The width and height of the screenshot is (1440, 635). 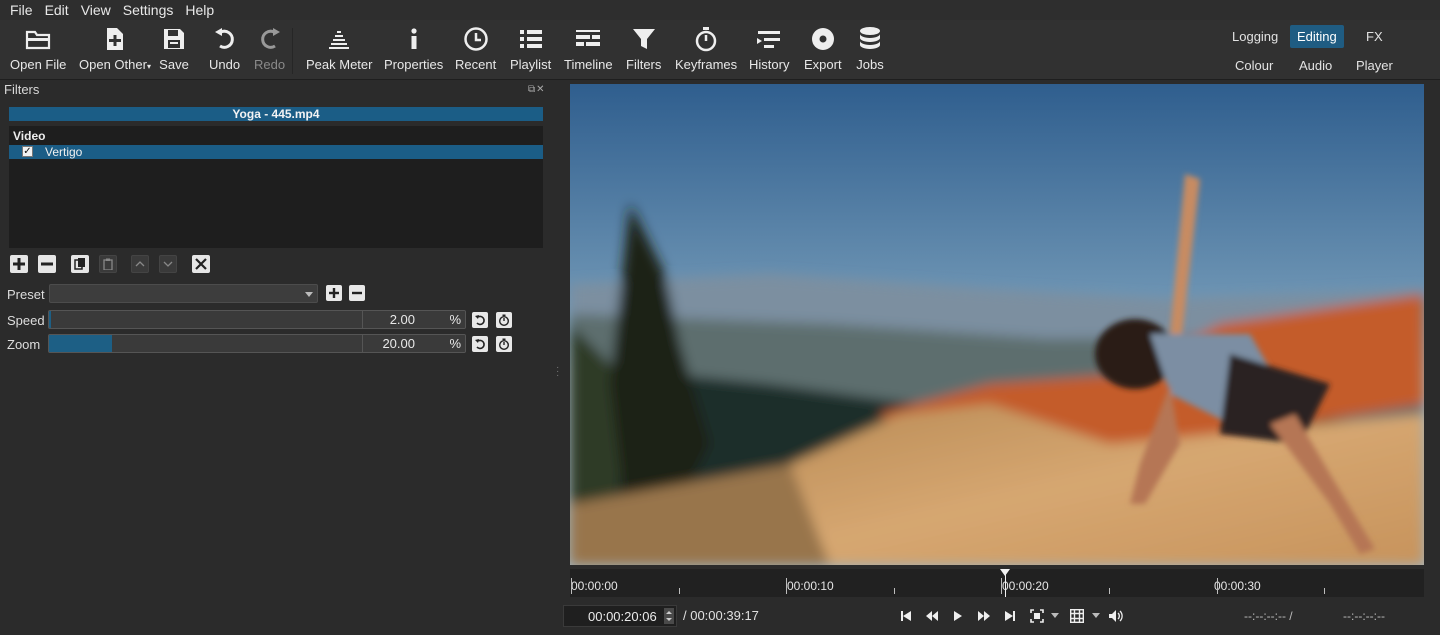 I want to click on move-filter-down-button, so click(x=168, y=264).